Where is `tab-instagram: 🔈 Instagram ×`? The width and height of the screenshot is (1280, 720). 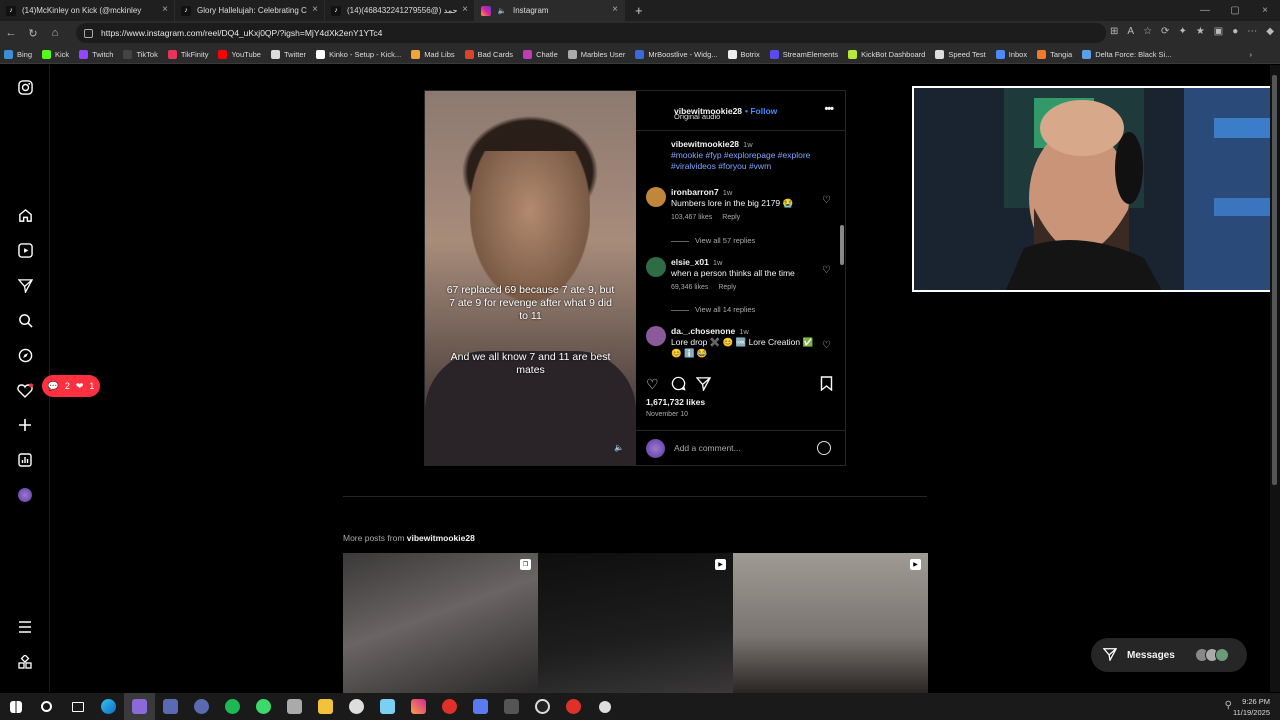 tab-instagram: 🔈 Instagram × is located at coordinates (550, 10).